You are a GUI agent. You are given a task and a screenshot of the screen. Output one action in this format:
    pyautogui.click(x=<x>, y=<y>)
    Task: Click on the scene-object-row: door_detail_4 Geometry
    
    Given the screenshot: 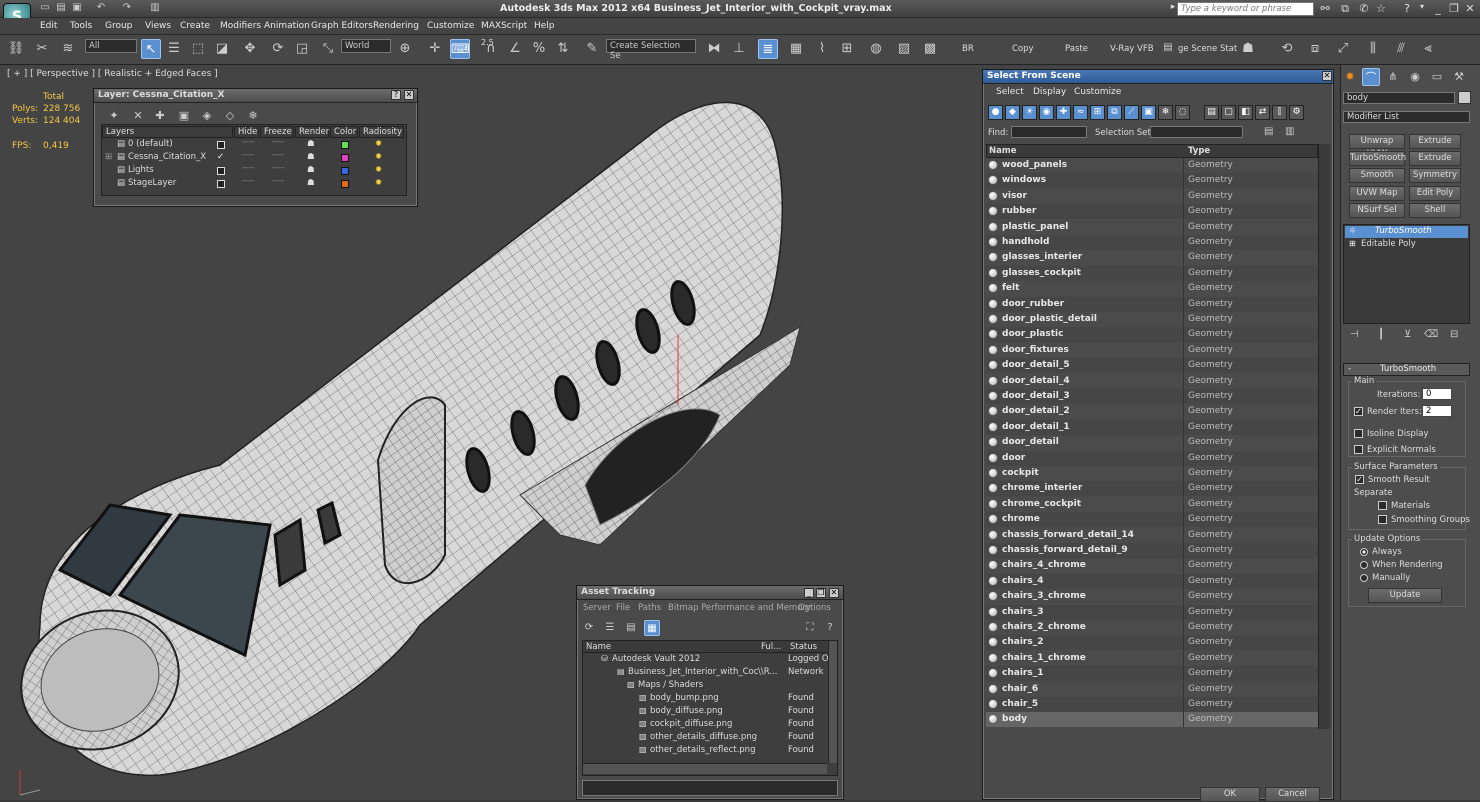 What is the action you would take?
    pyautogui.click(x=1152, y=381)
    